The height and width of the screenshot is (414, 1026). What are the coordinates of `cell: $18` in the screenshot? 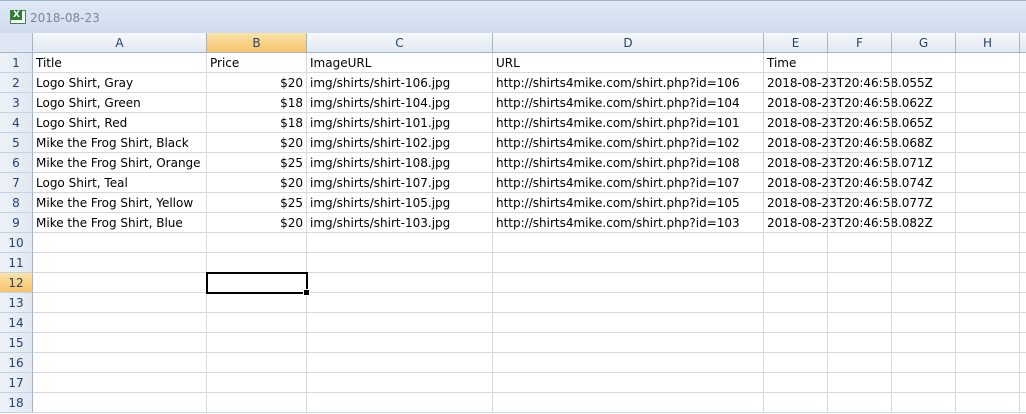 It's located at (257, 103).